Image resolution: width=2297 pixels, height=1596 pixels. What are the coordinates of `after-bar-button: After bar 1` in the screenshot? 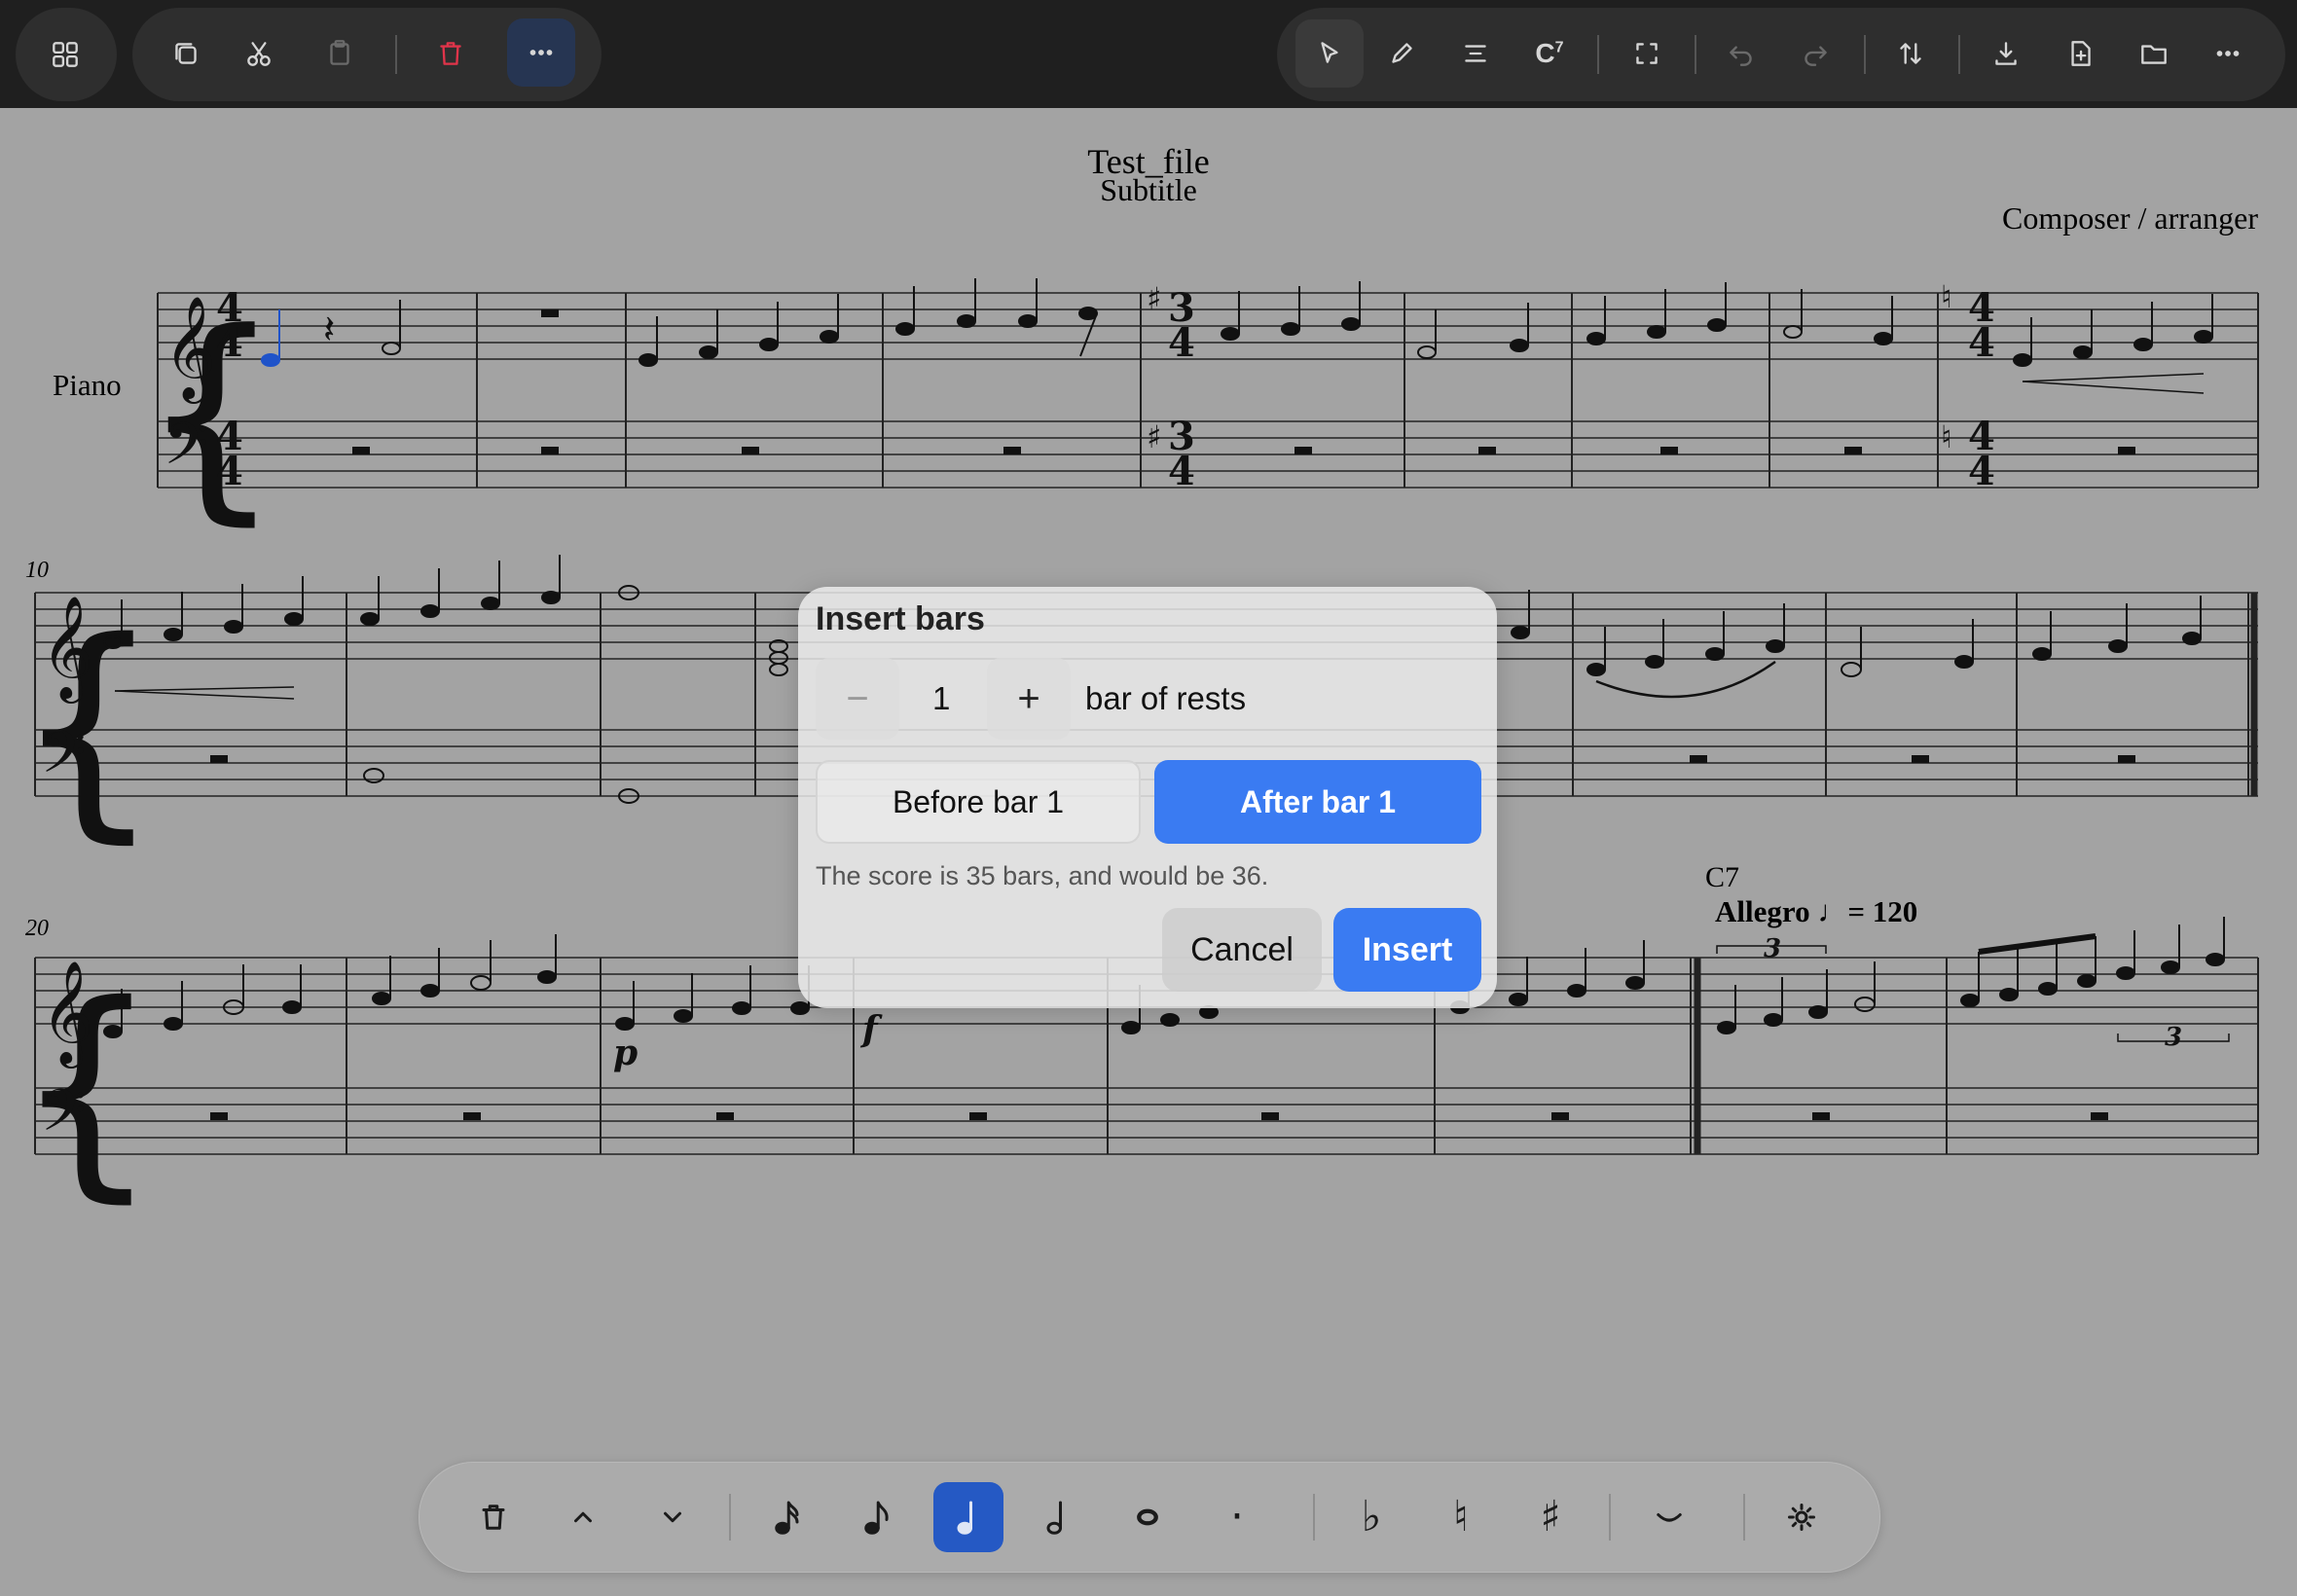 It's located at (1318, 802).